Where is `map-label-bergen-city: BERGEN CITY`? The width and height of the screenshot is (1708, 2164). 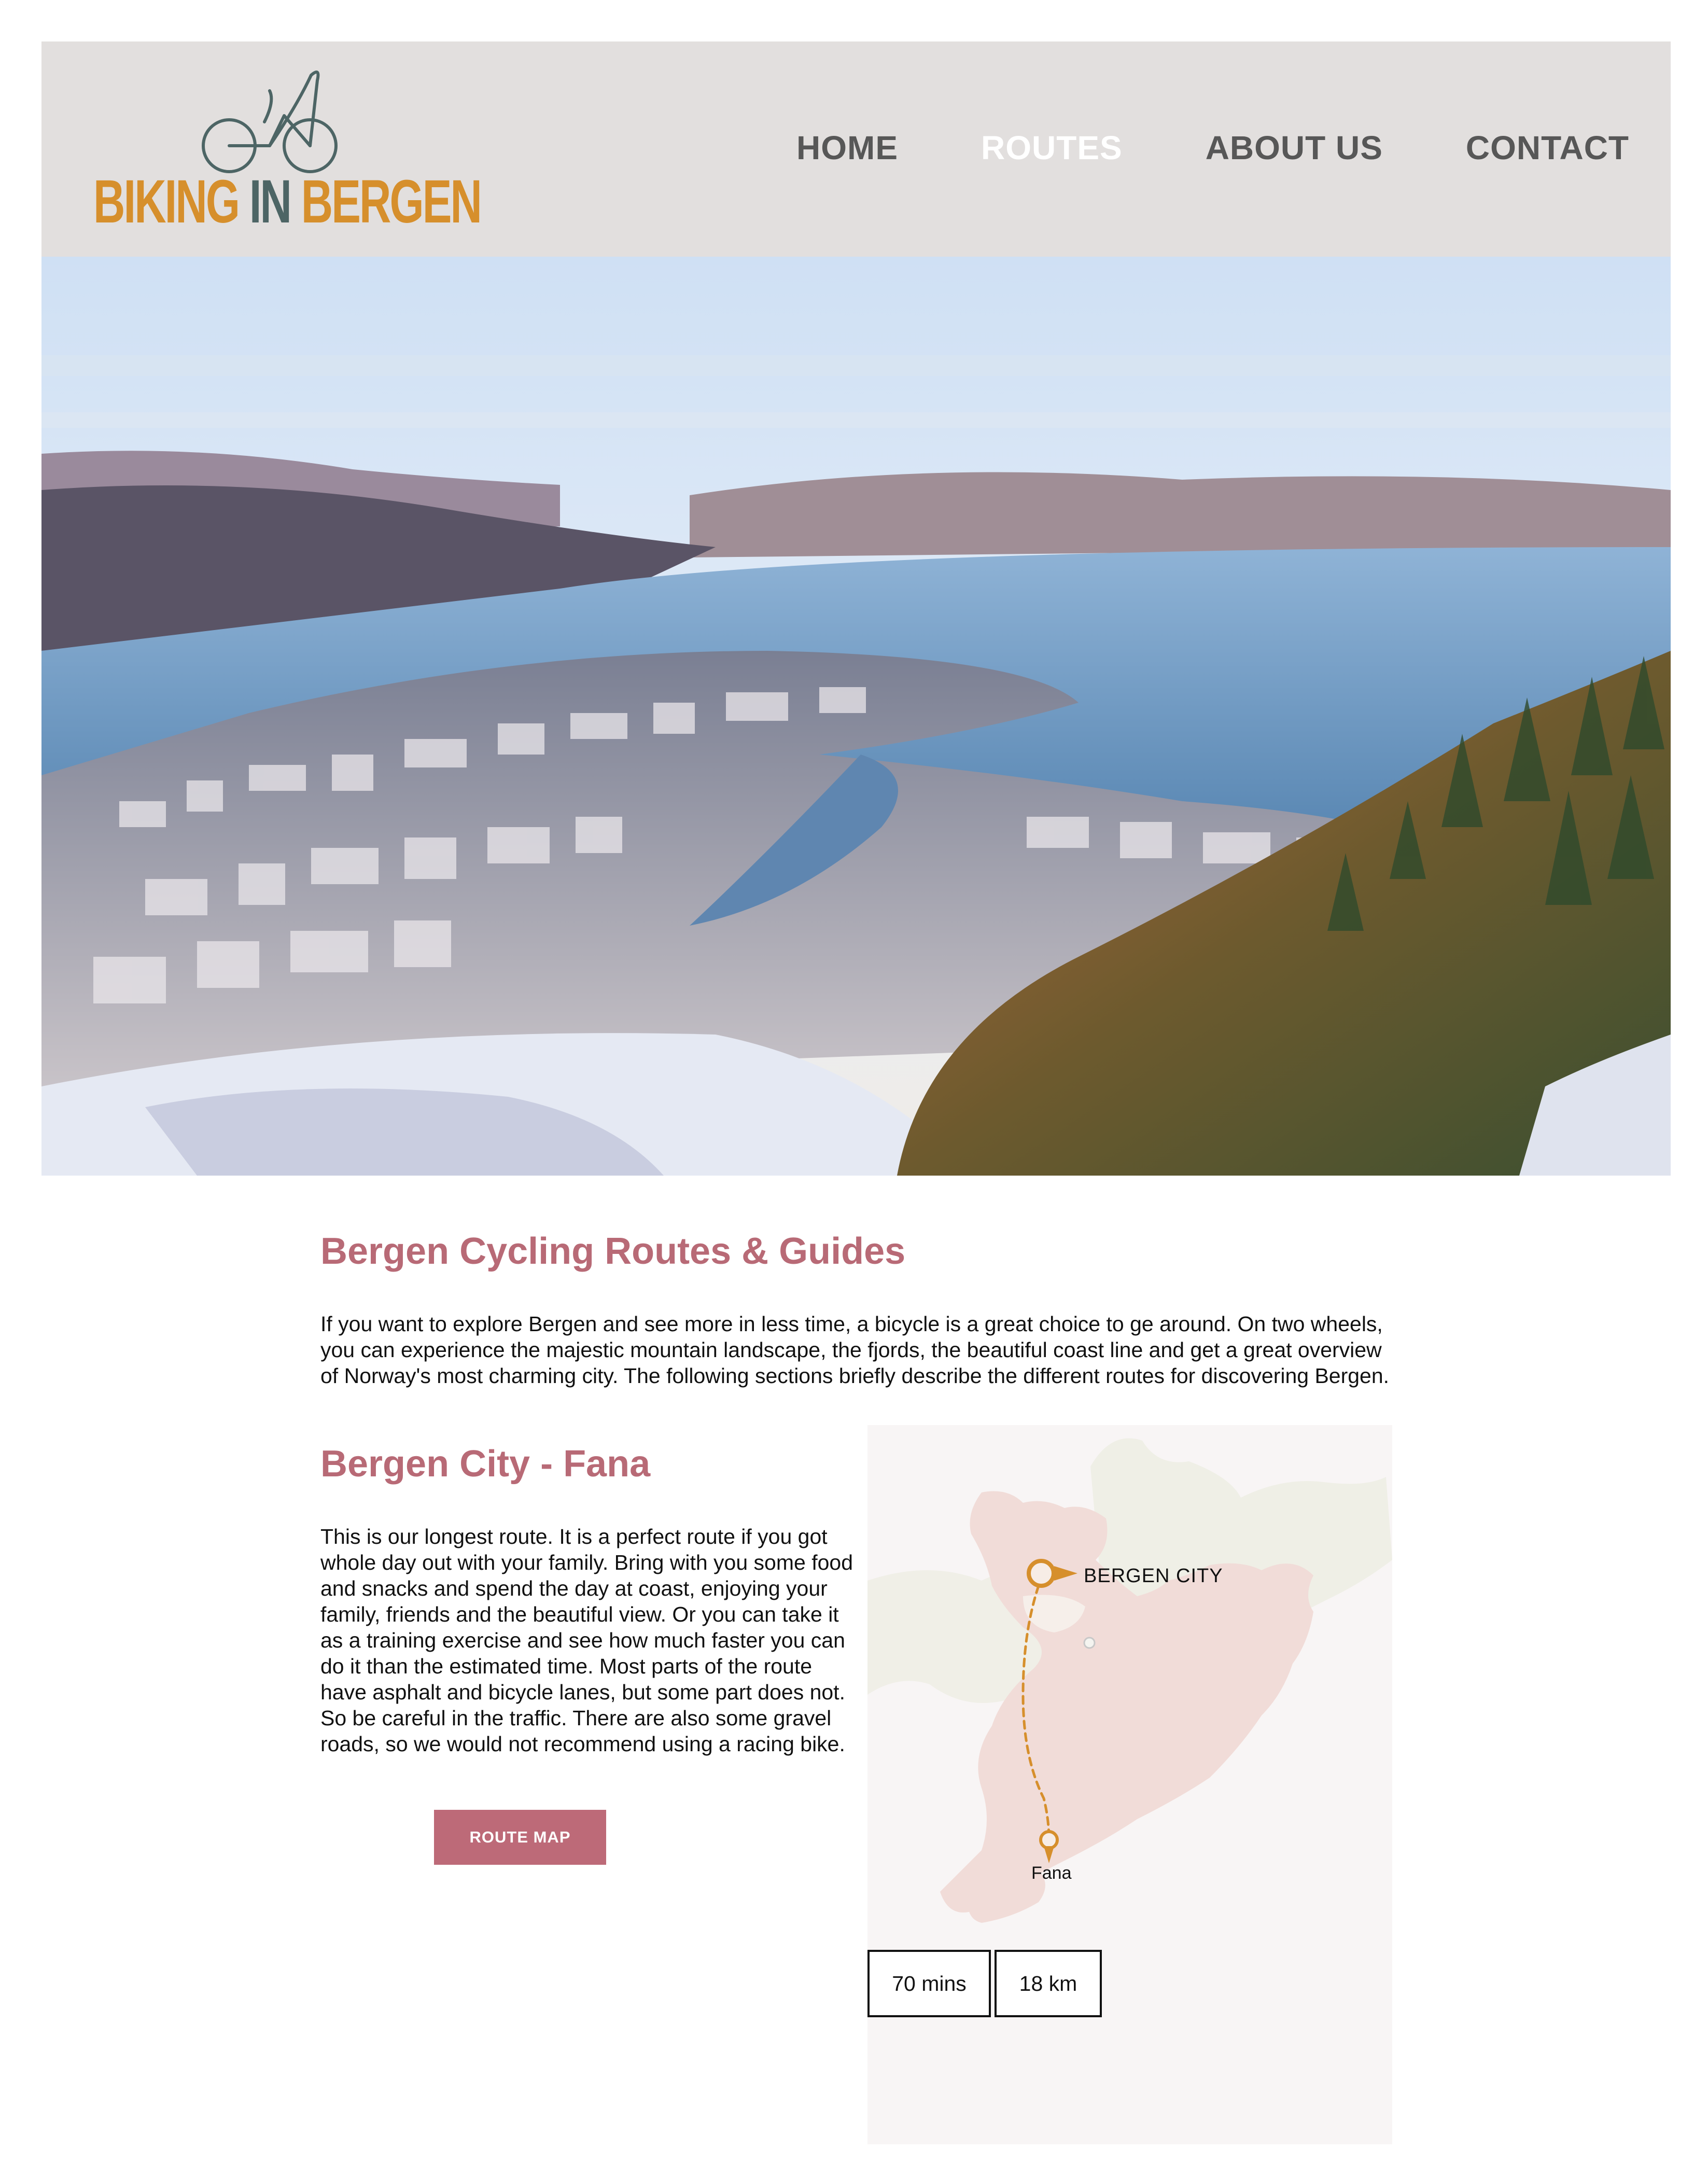
map-label-bergen-city: BERGEN CITY is located at coordinates (1153, 1576).